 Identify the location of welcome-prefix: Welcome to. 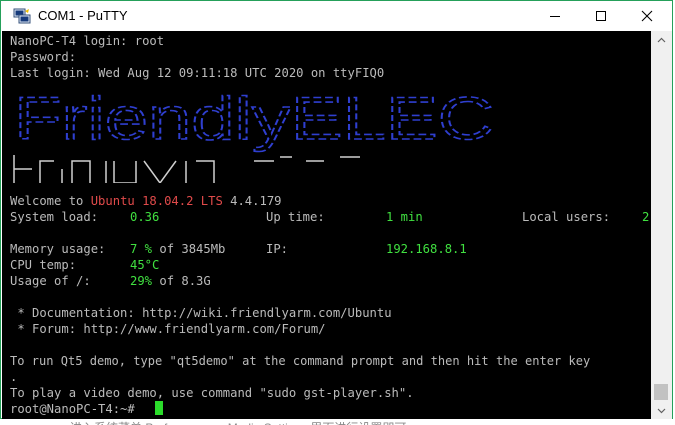
(50, 201).